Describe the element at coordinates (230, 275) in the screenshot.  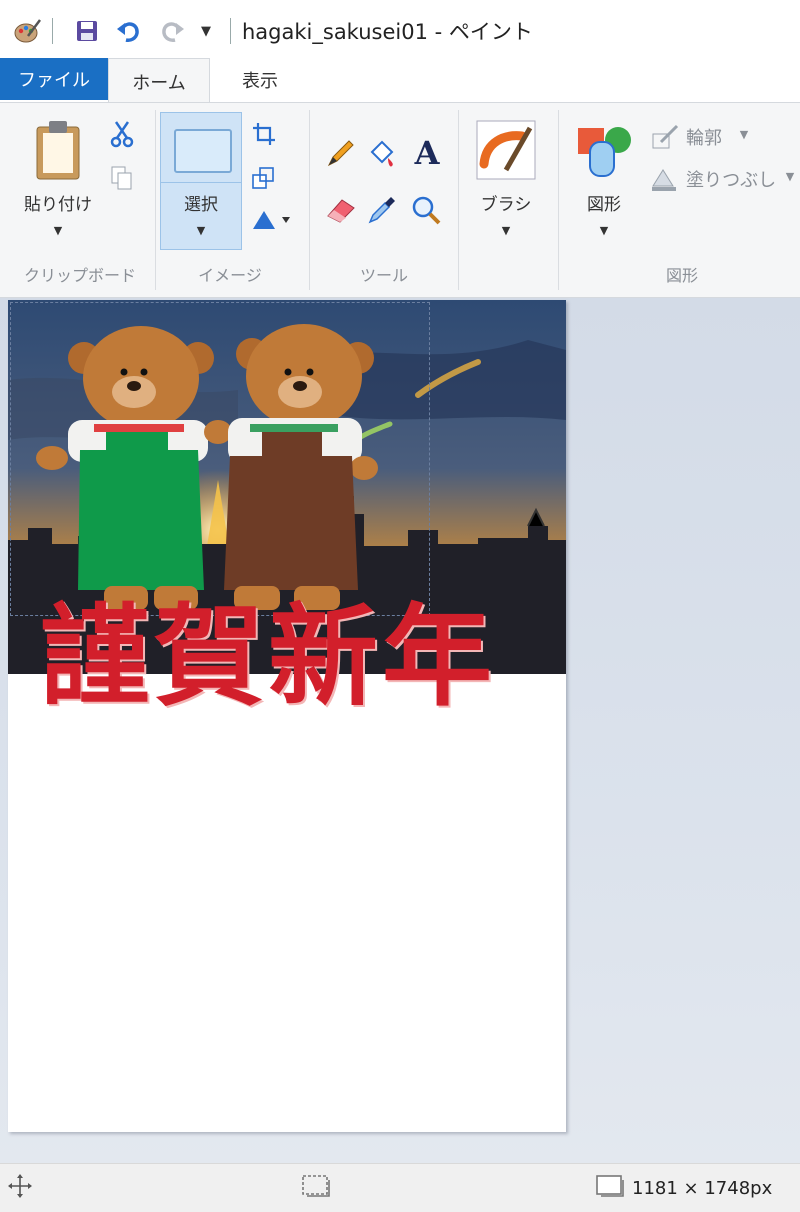
I see `image-group-label: イメージ` at that location.